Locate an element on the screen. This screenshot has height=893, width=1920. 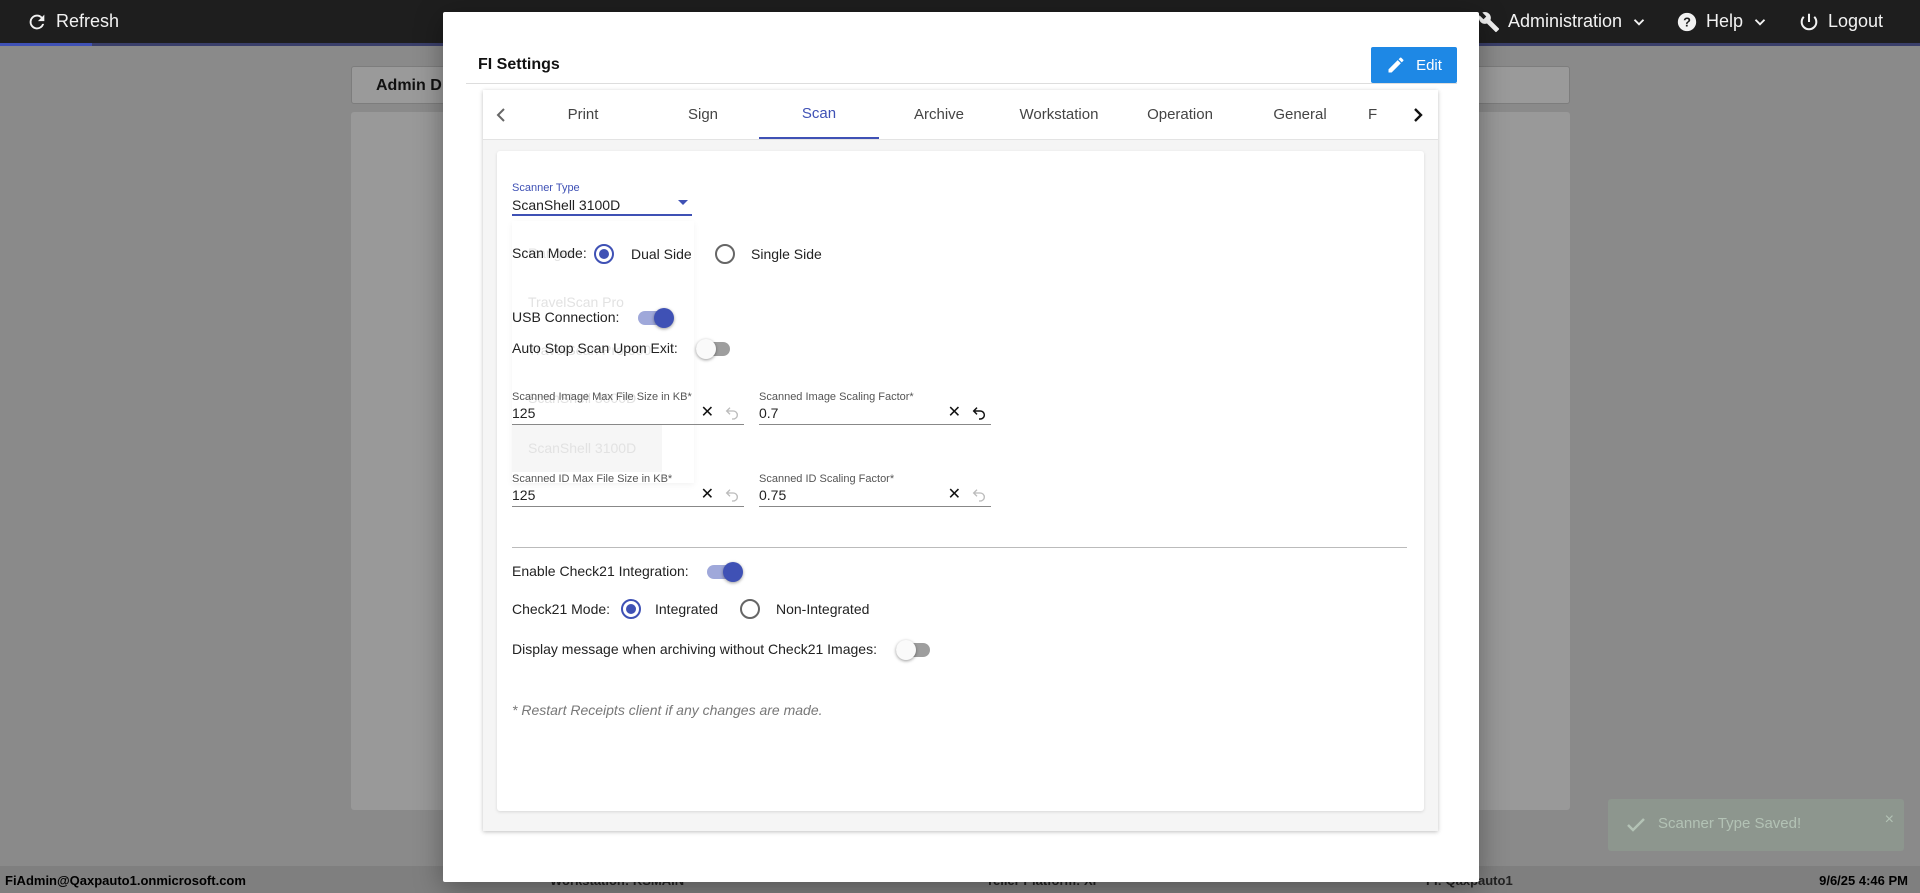
toast-notification: Scanner Type Saved! × is located at coordinates (1756, 825).